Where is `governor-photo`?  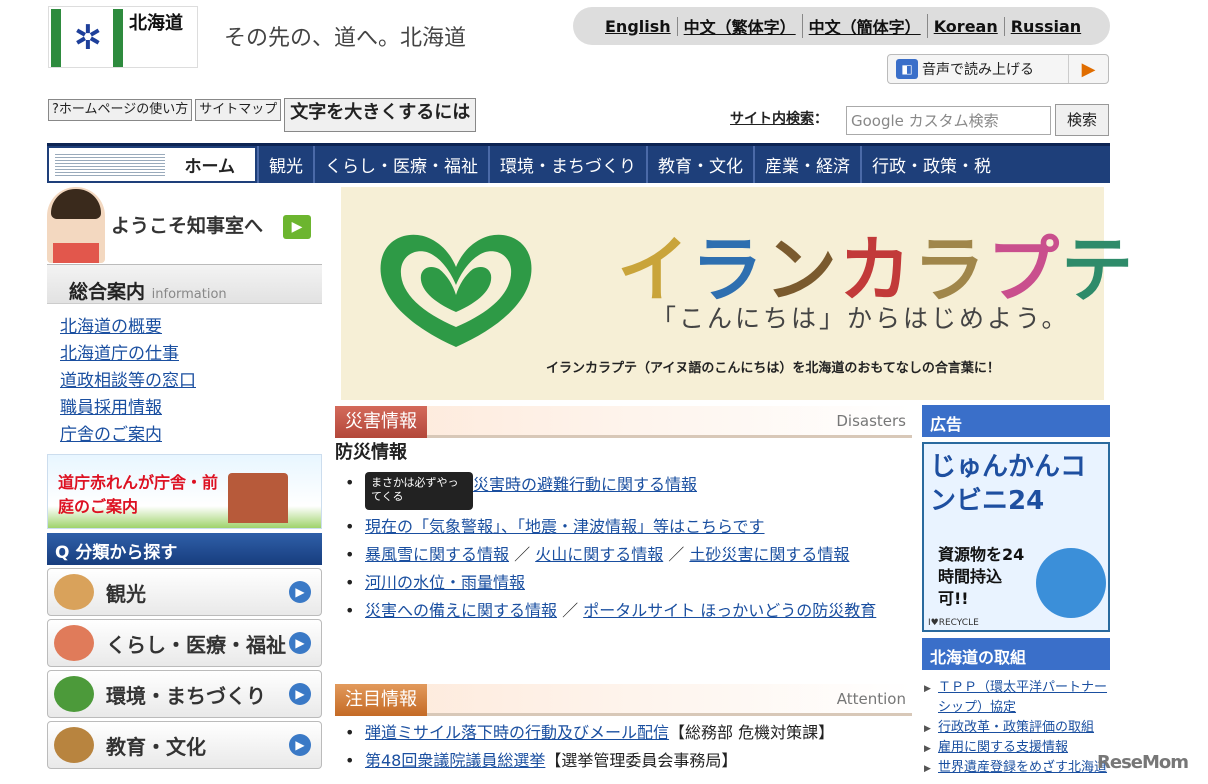
governor-photo is located at coordinates (76, 225).